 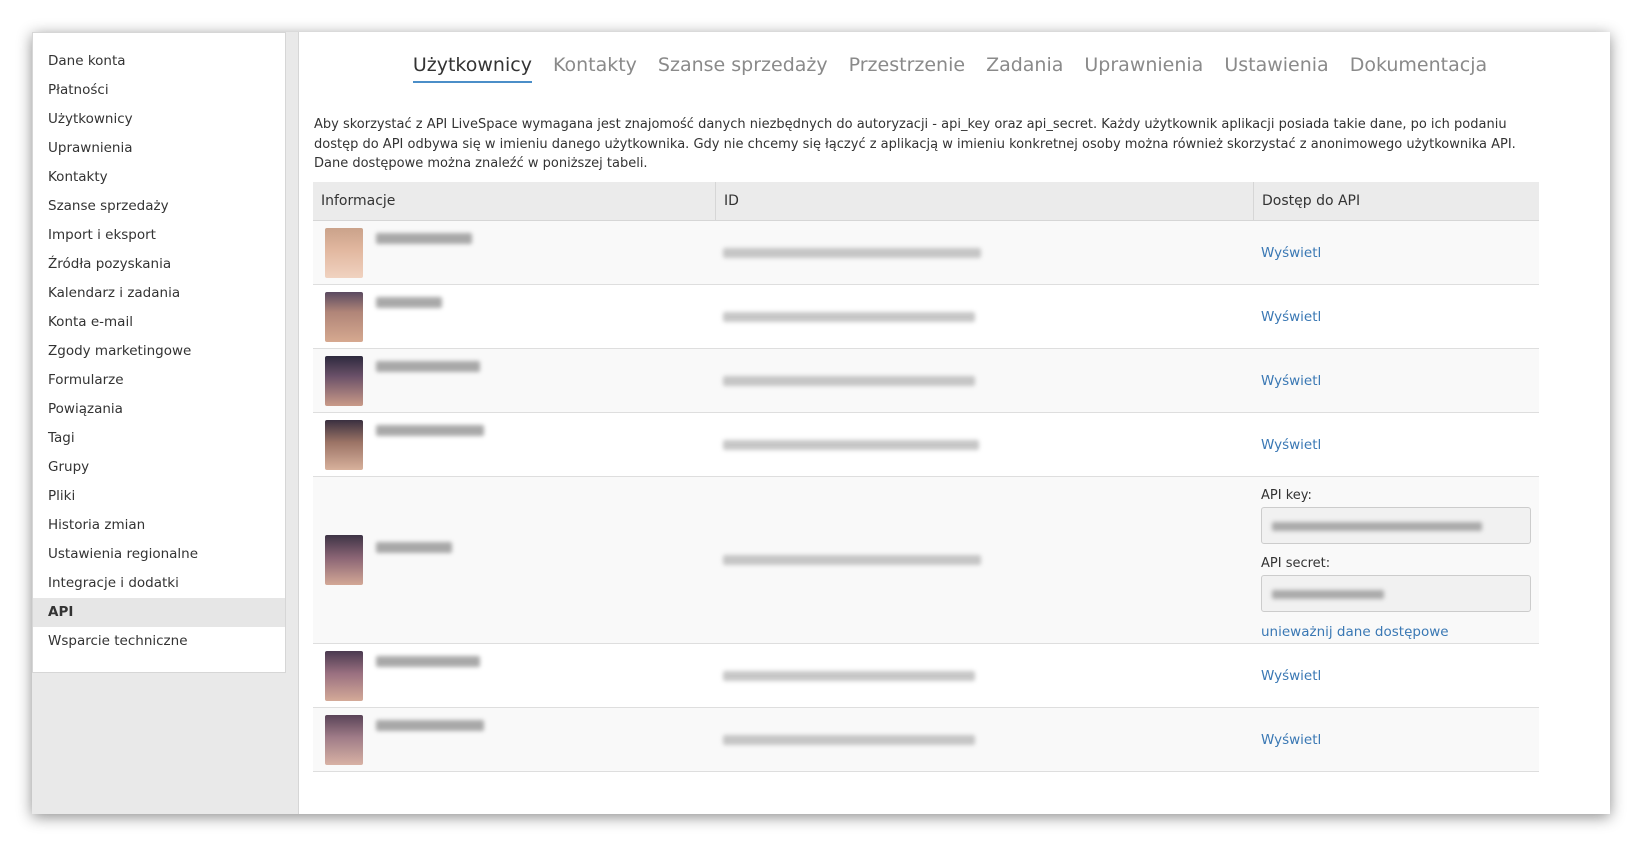 What do you see at coordinates (159, 380) in the screenshot?
I see `sidebar-item-formularze: Formularze` at bounding box center [159, 380].